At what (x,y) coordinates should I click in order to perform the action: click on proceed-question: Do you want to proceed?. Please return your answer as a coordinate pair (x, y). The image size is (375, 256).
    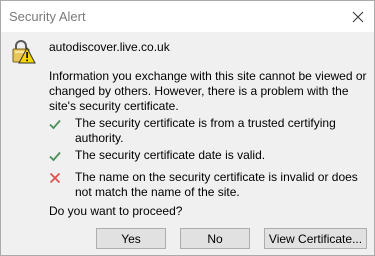
    Looking at the image, I should click on (116, 211).